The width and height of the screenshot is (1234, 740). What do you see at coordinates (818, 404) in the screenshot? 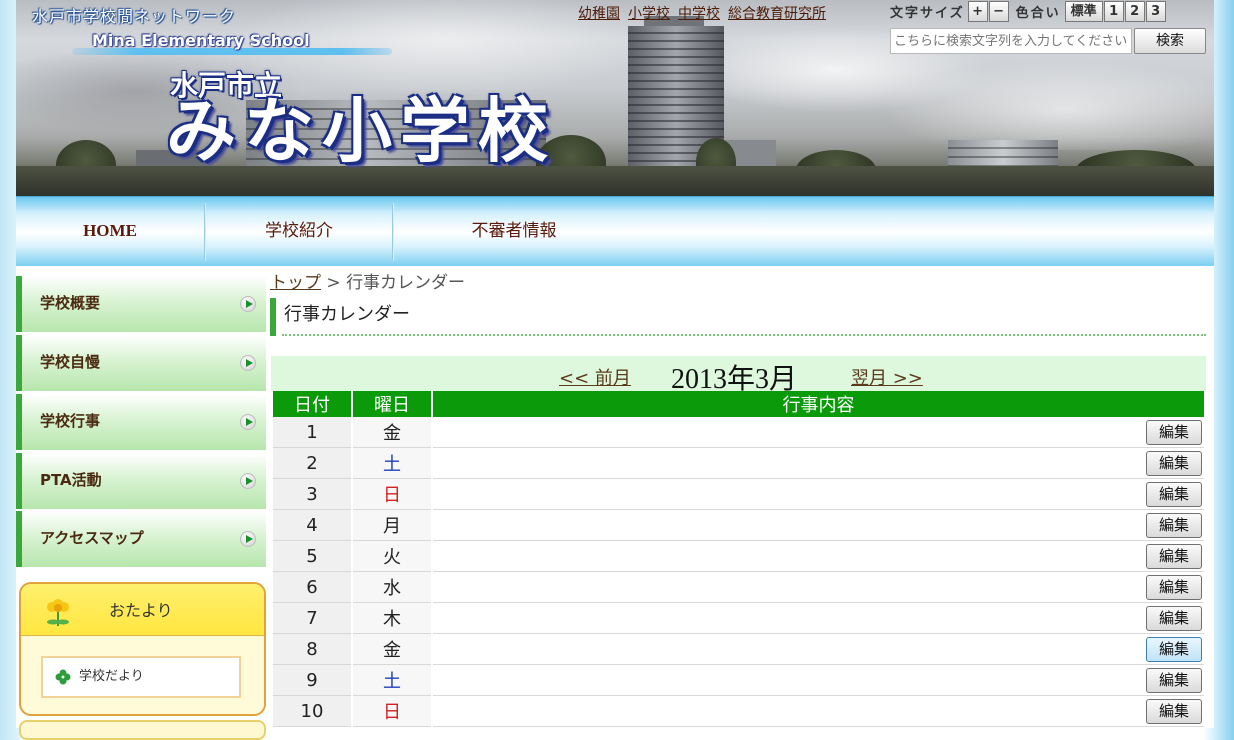
I see `col-header-events: 行事内容` at bounding box center [818, 404].